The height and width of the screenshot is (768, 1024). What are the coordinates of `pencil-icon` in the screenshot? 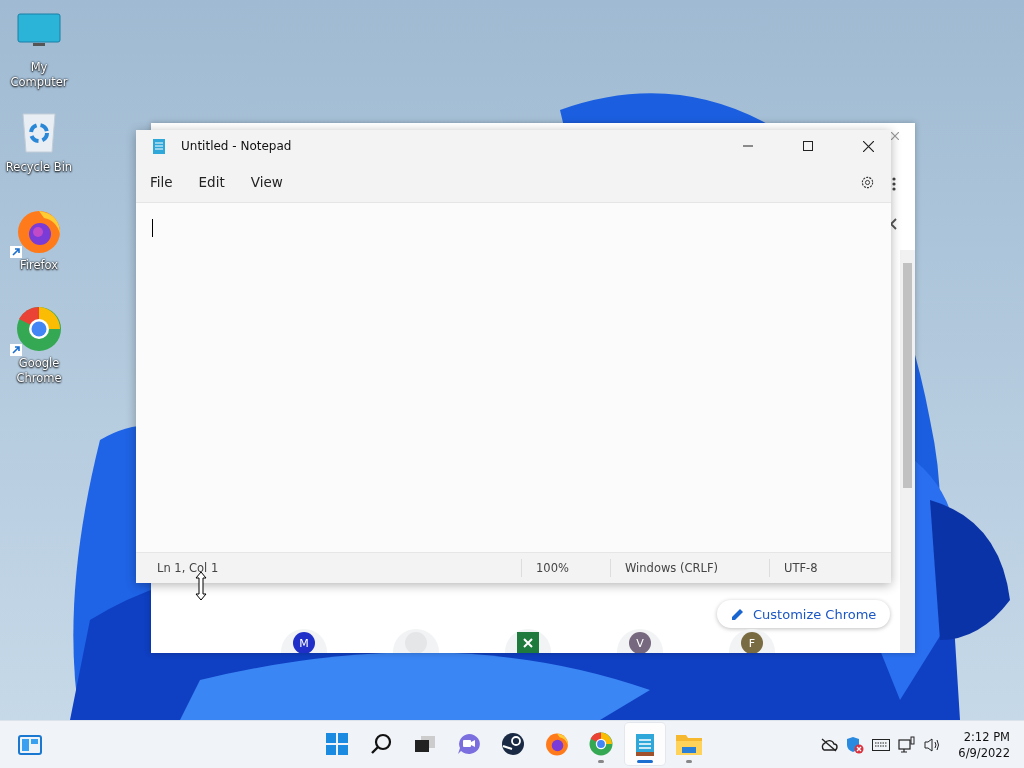 It's located at (738, 614).